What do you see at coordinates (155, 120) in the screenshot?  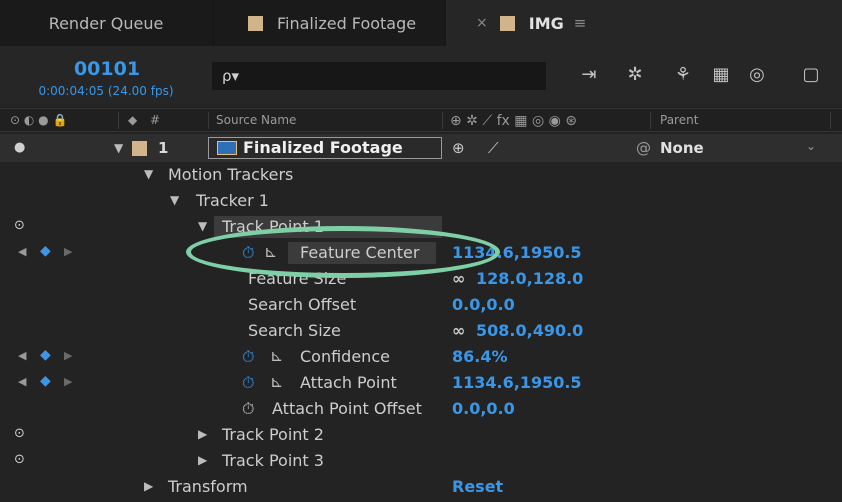 I see `column-number-header: #` at bounding box center [155, 120].